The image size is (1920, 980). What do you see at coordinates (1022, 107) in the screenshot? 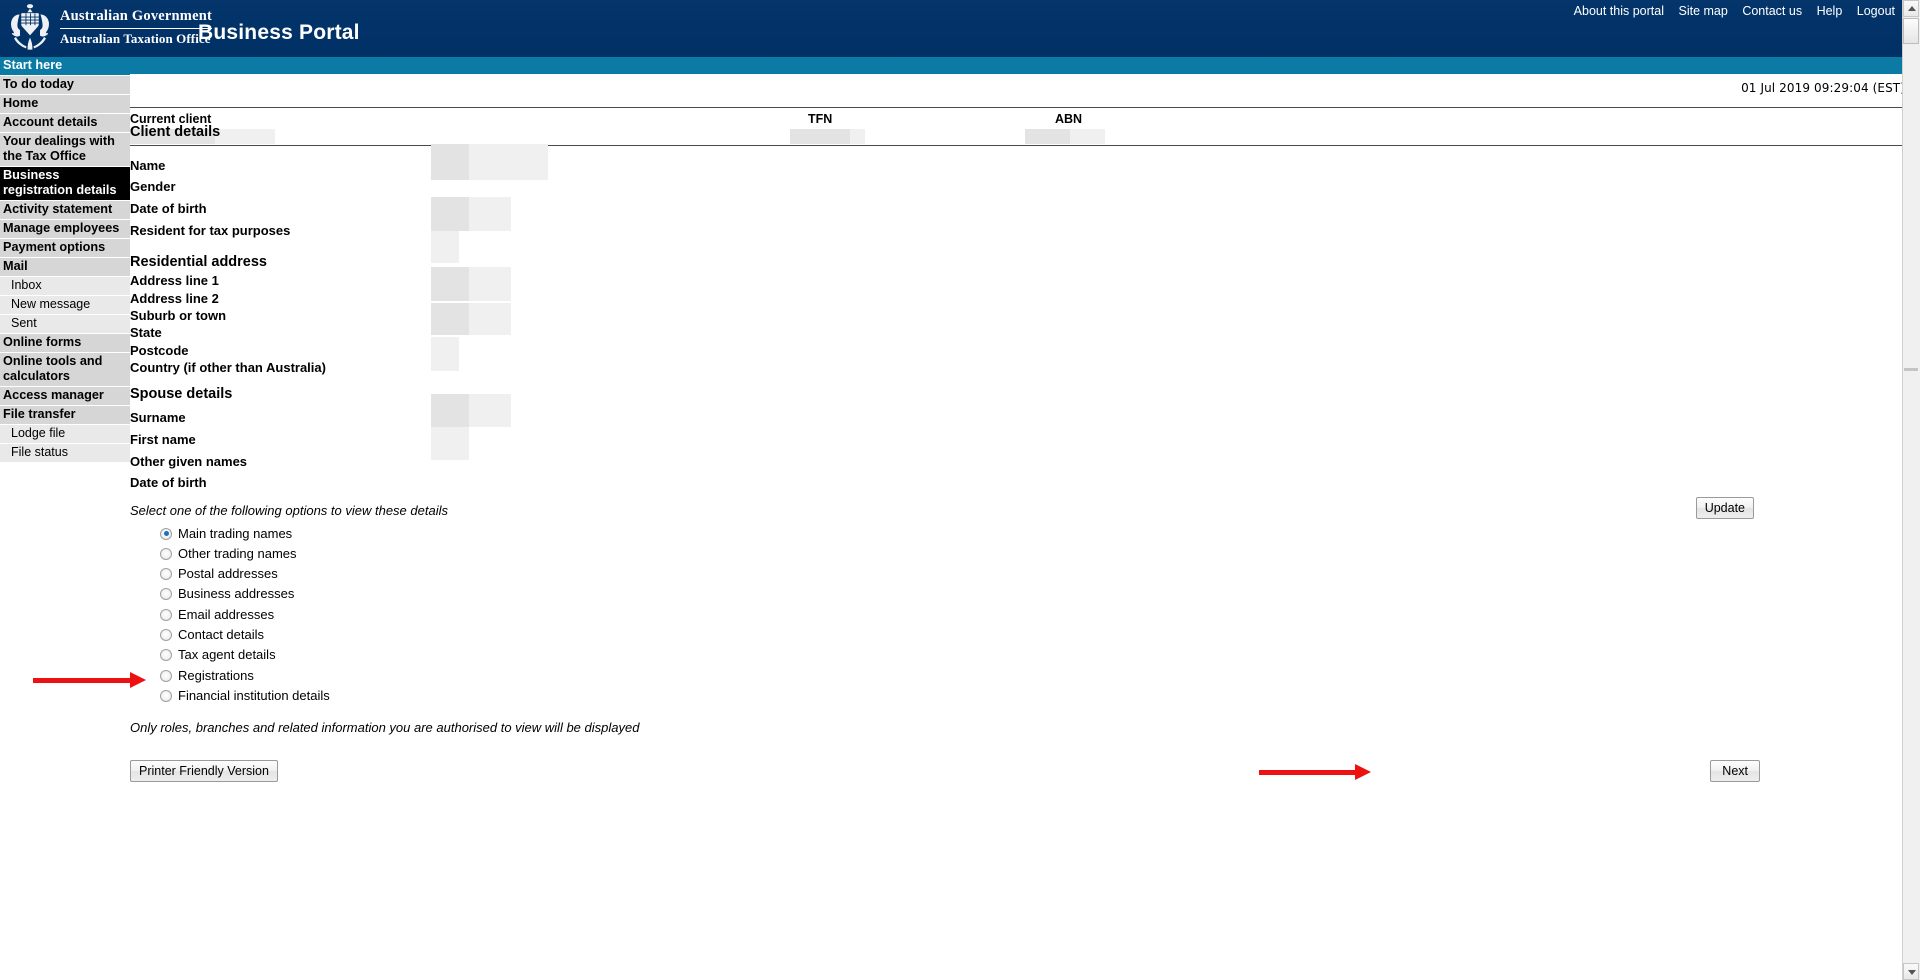
I see `client-bar-top-divider` at bounding box center [1022, 107].